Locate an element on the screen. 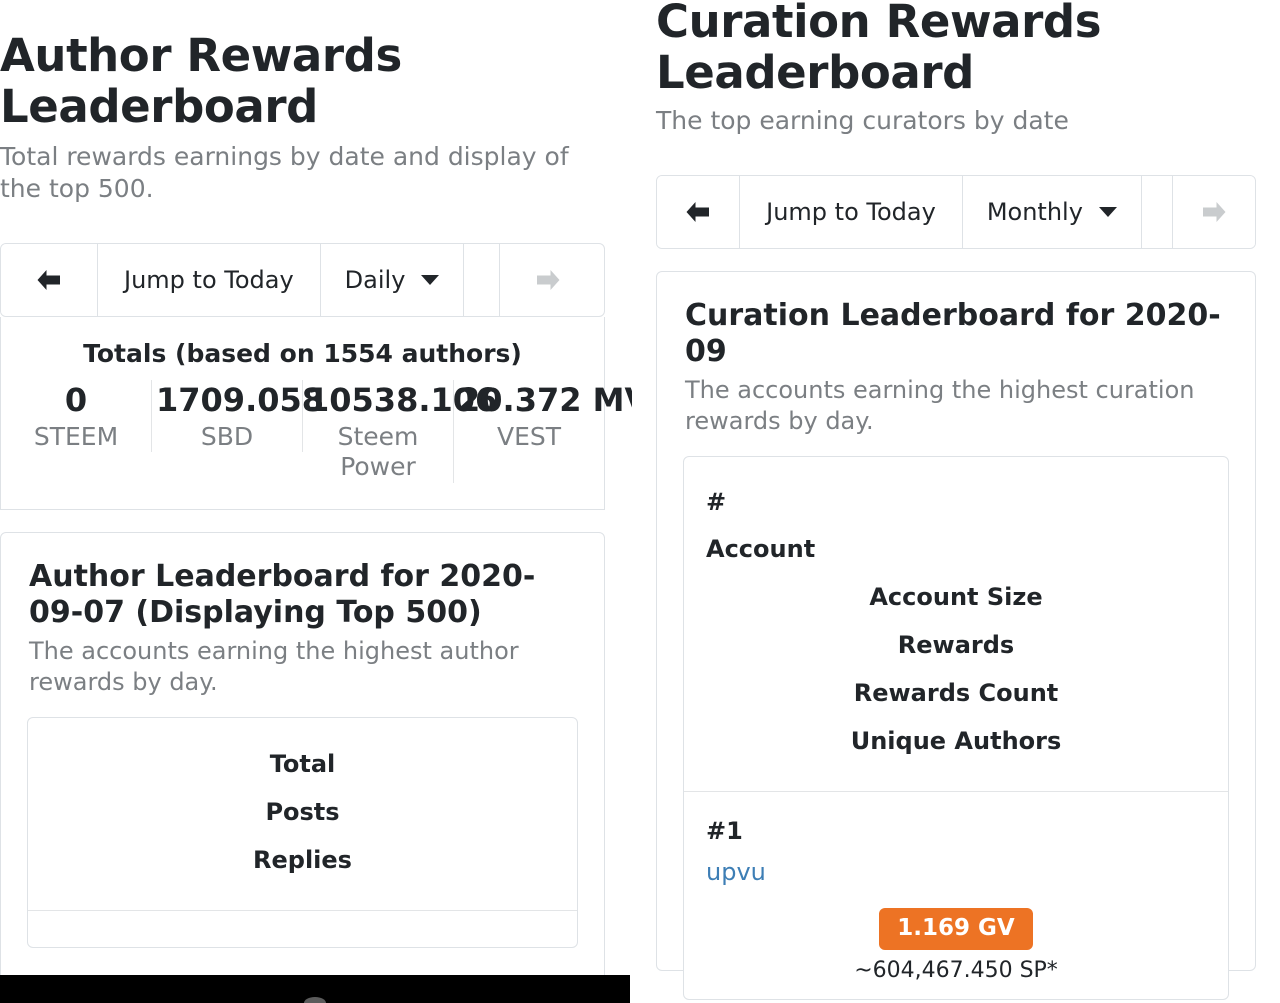 This screenshot has height=1003, width=1280. table-row: #1 upvu 1.169 GV ~604,467.450 SP* is located at coordinates (956, 894).